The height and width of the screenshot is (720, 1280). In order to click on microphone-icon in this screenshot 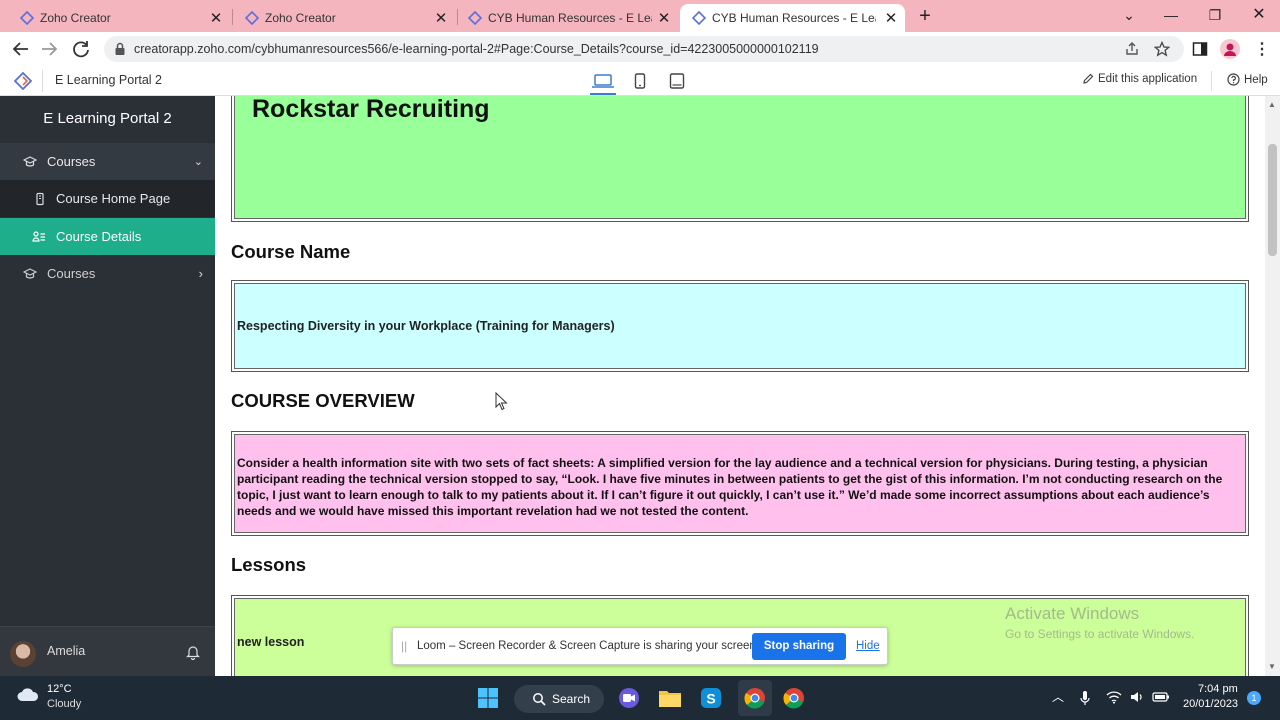, I will do `click(1085, 698)`.